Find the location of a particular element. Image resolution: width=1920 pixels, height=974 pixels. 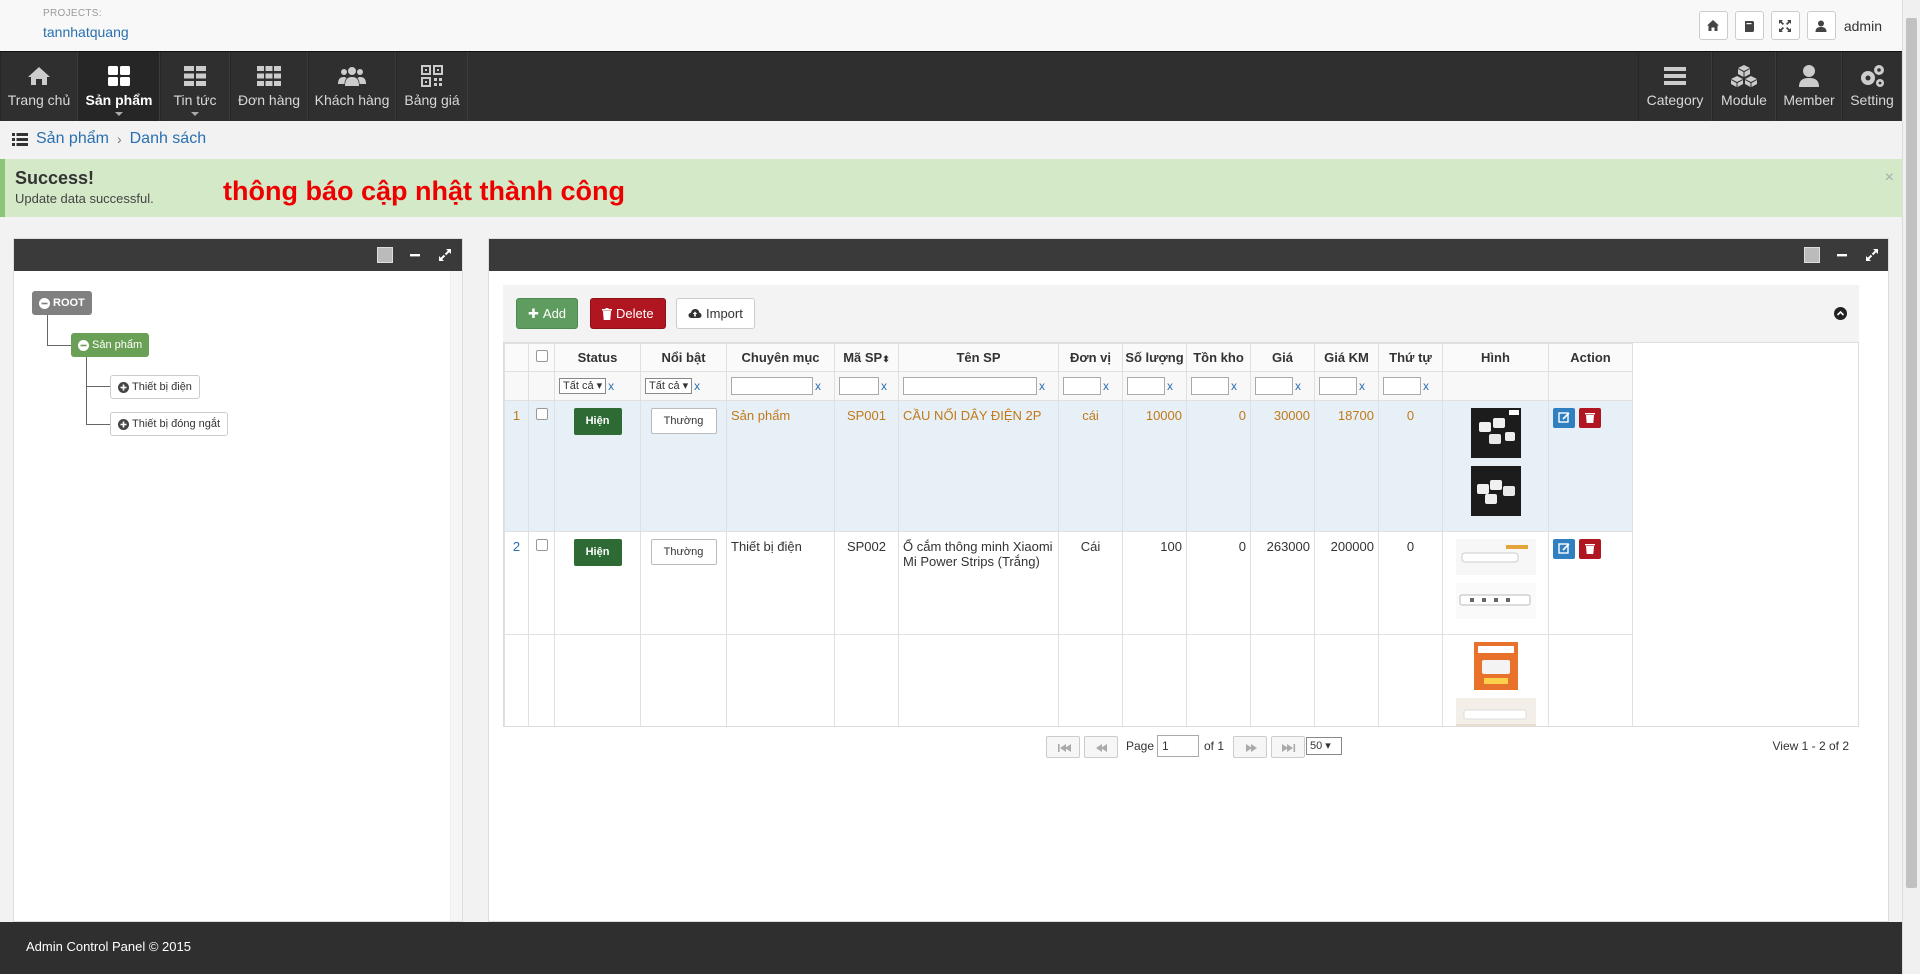

nav-module: Module is located at coordinates (1744, 86).